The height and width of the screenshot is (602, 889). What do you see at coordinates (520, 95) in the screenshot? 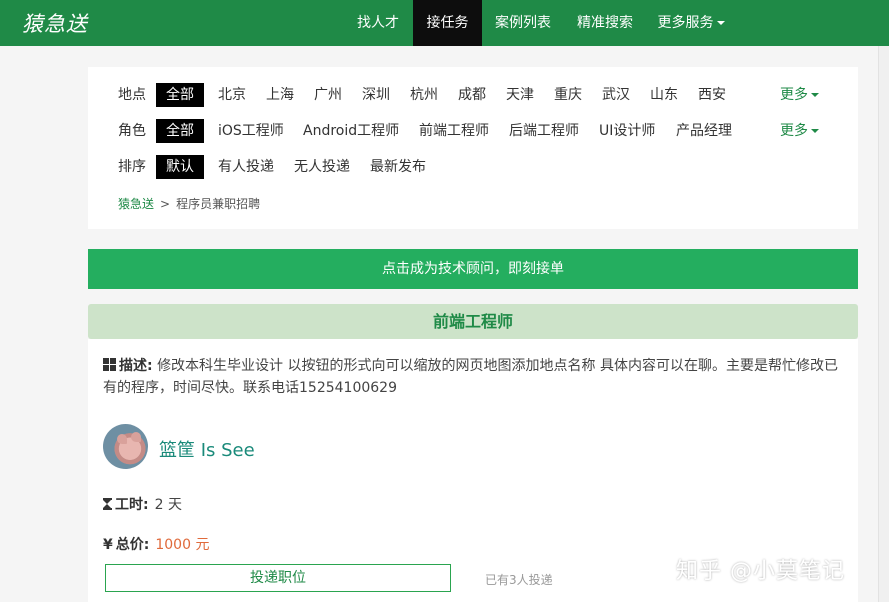
I see `filter-location-option: 天津` at bounding box center [520, 95].